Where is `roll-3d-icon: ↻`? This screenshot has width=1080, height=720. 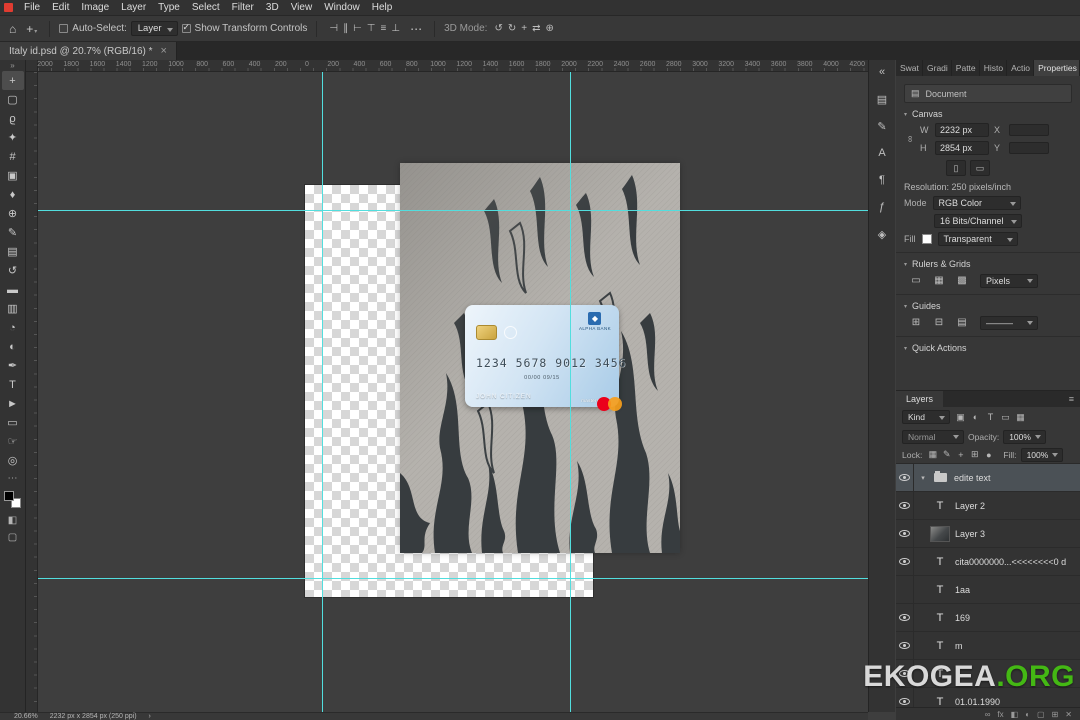
roll-3d-icon: ↻ is located at coordinates (512, 28).